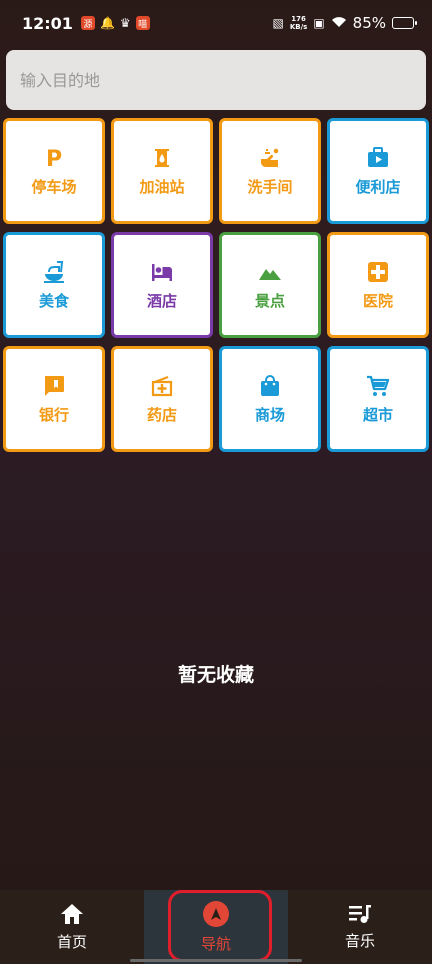 This screenshot has height=964, width=432. I want to click on bottom-navigation: 首页 导航 音乐, so click(216, 927).